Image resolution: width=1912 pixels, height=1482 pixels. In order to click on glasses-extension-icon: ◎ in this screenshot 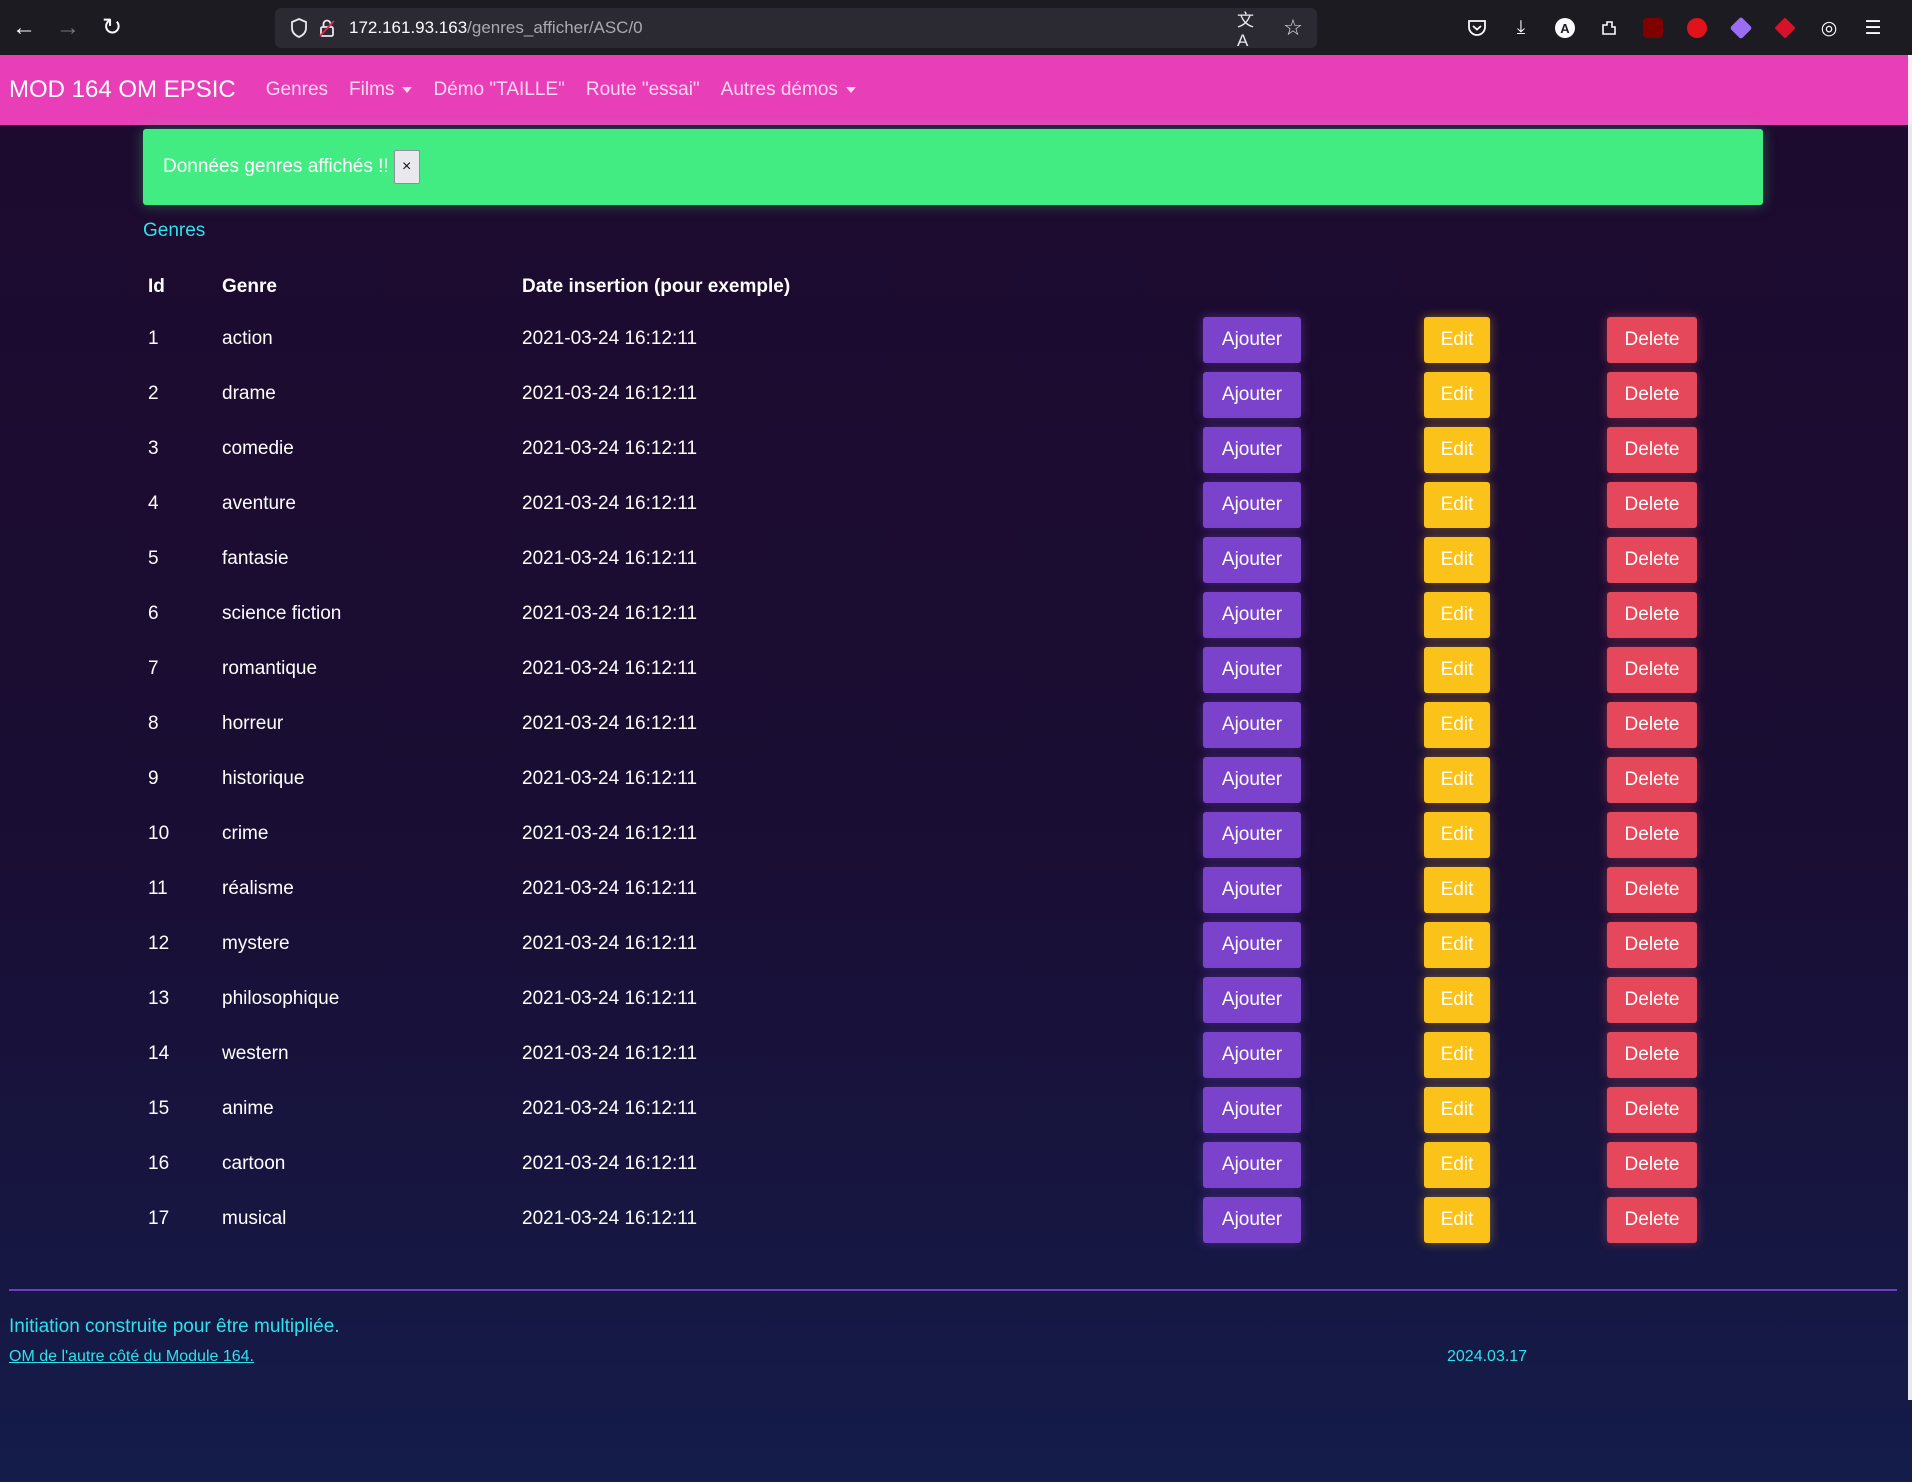, I will do `click(1829, 28)`.